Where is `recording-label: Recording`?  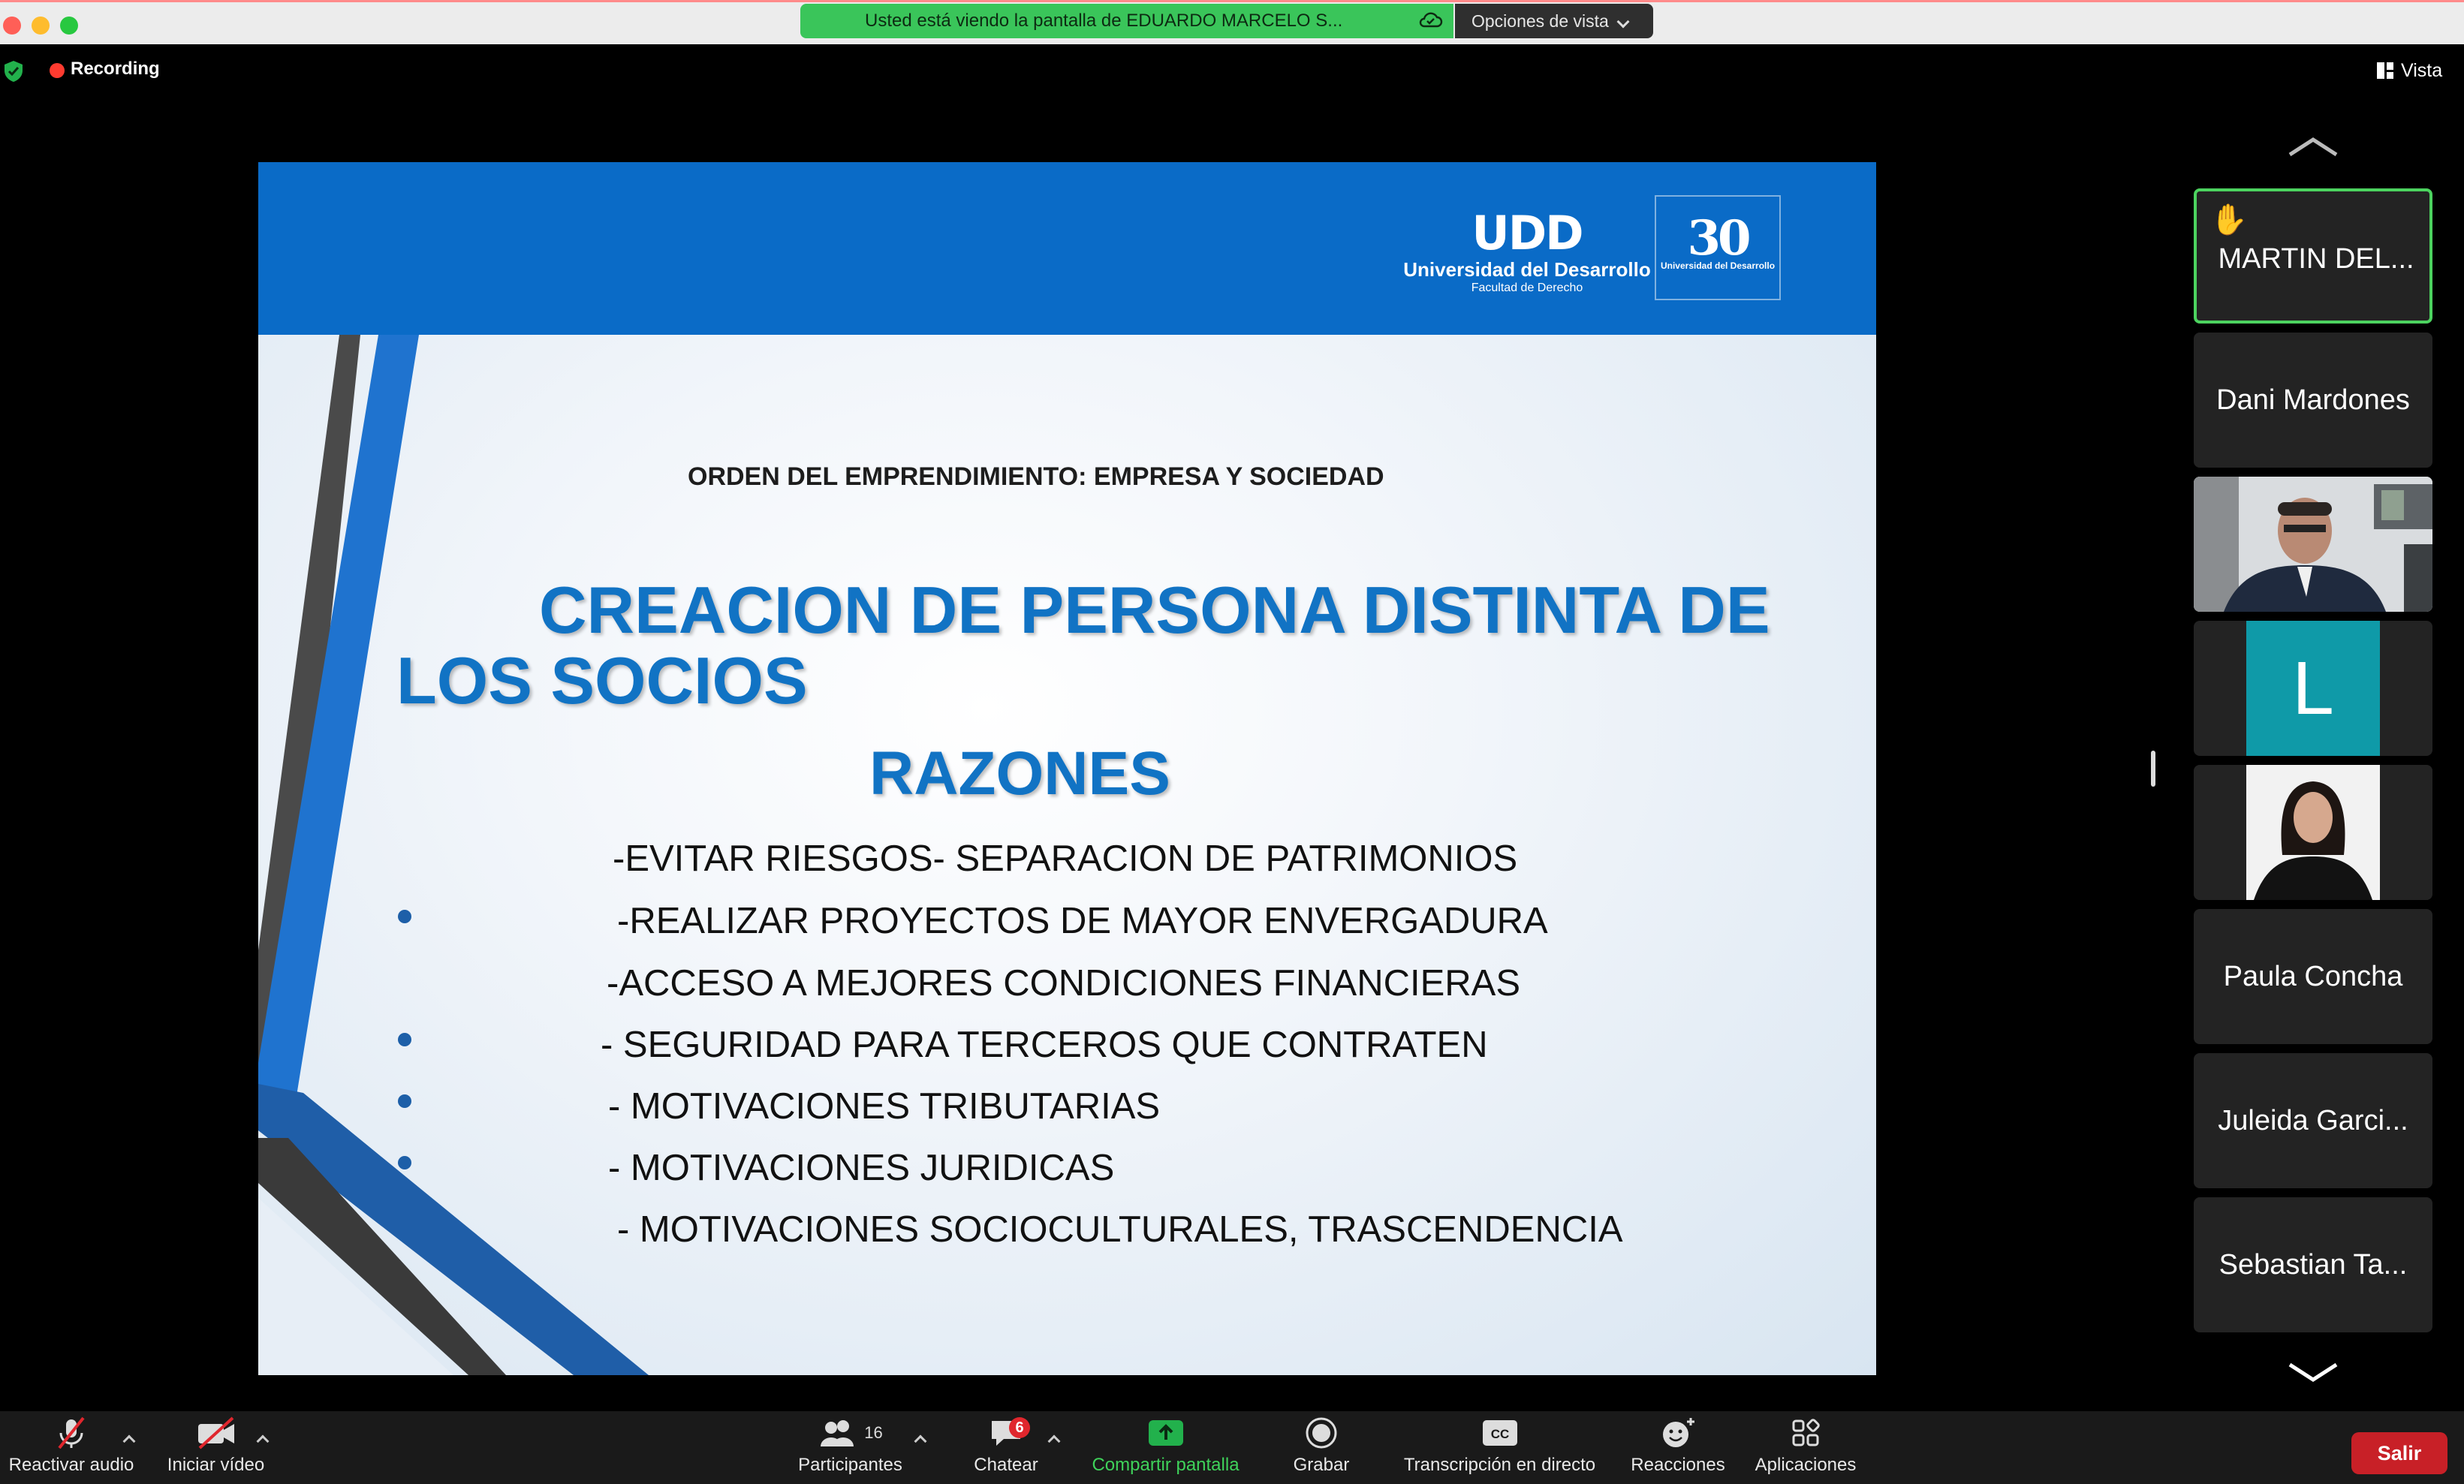
recording-label: Recording is located at coordinates (115, 69).